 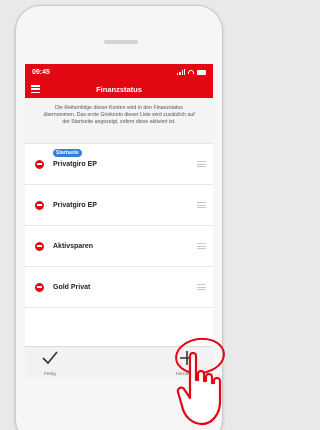 What do you see at coordinates (50, 373) in the screenshot?
I see `done-label: Fertig` at bounding box center [50, 373].